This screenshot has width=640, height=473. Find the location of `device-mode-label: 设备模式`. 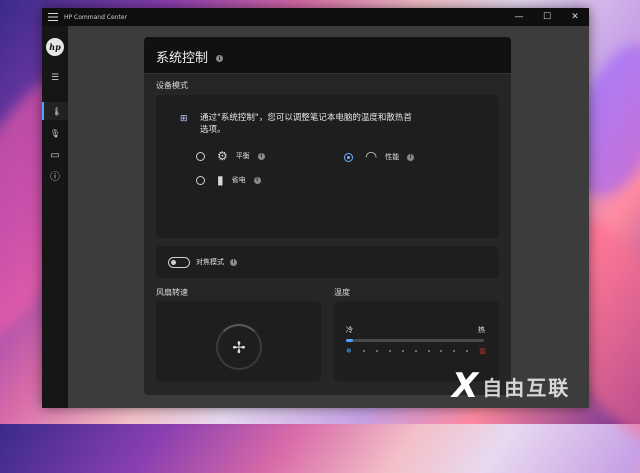

device-mode-label: 设备模式 is located at coordinates (172, 85).